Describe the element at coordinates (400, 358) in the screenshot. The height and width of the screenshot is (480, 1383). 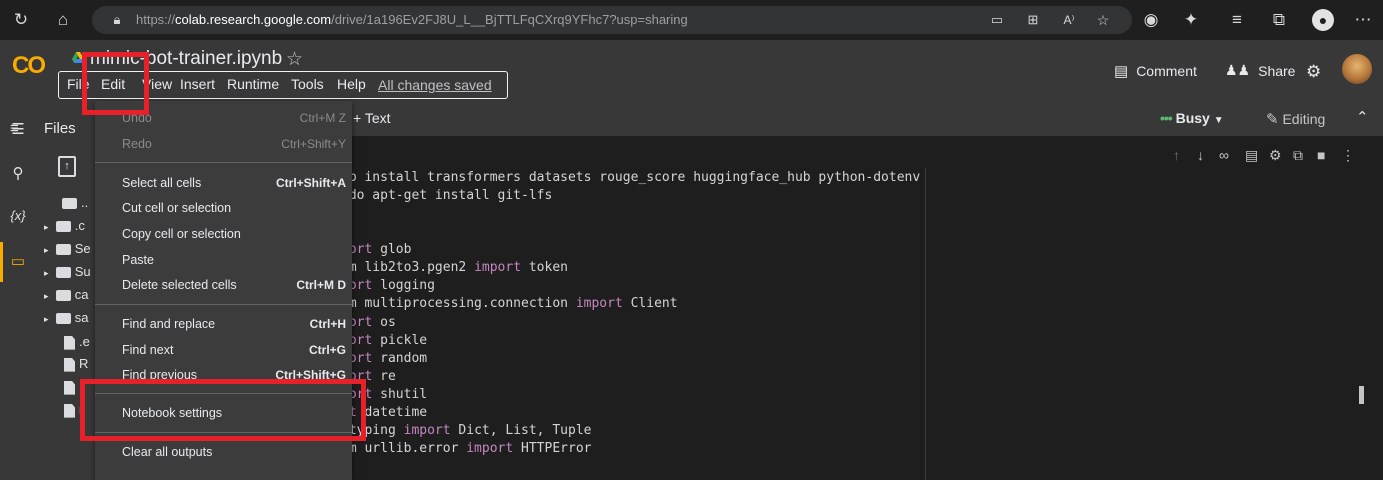
I see `code-text: random` at that location.